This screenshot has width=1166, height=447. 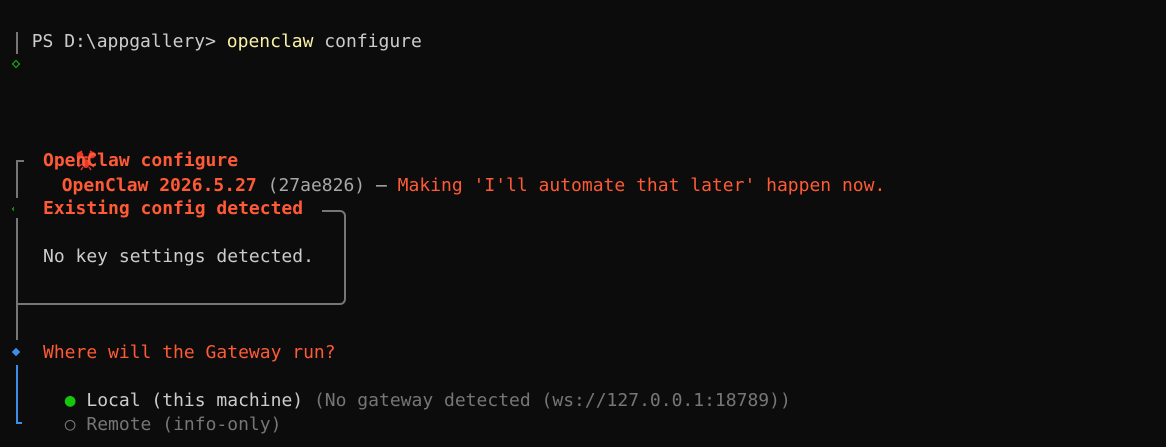 What do you see at coordinates (16, 64) in the screenshot?
I see `diamond-outline-icon` at bounding box center [16, 64].